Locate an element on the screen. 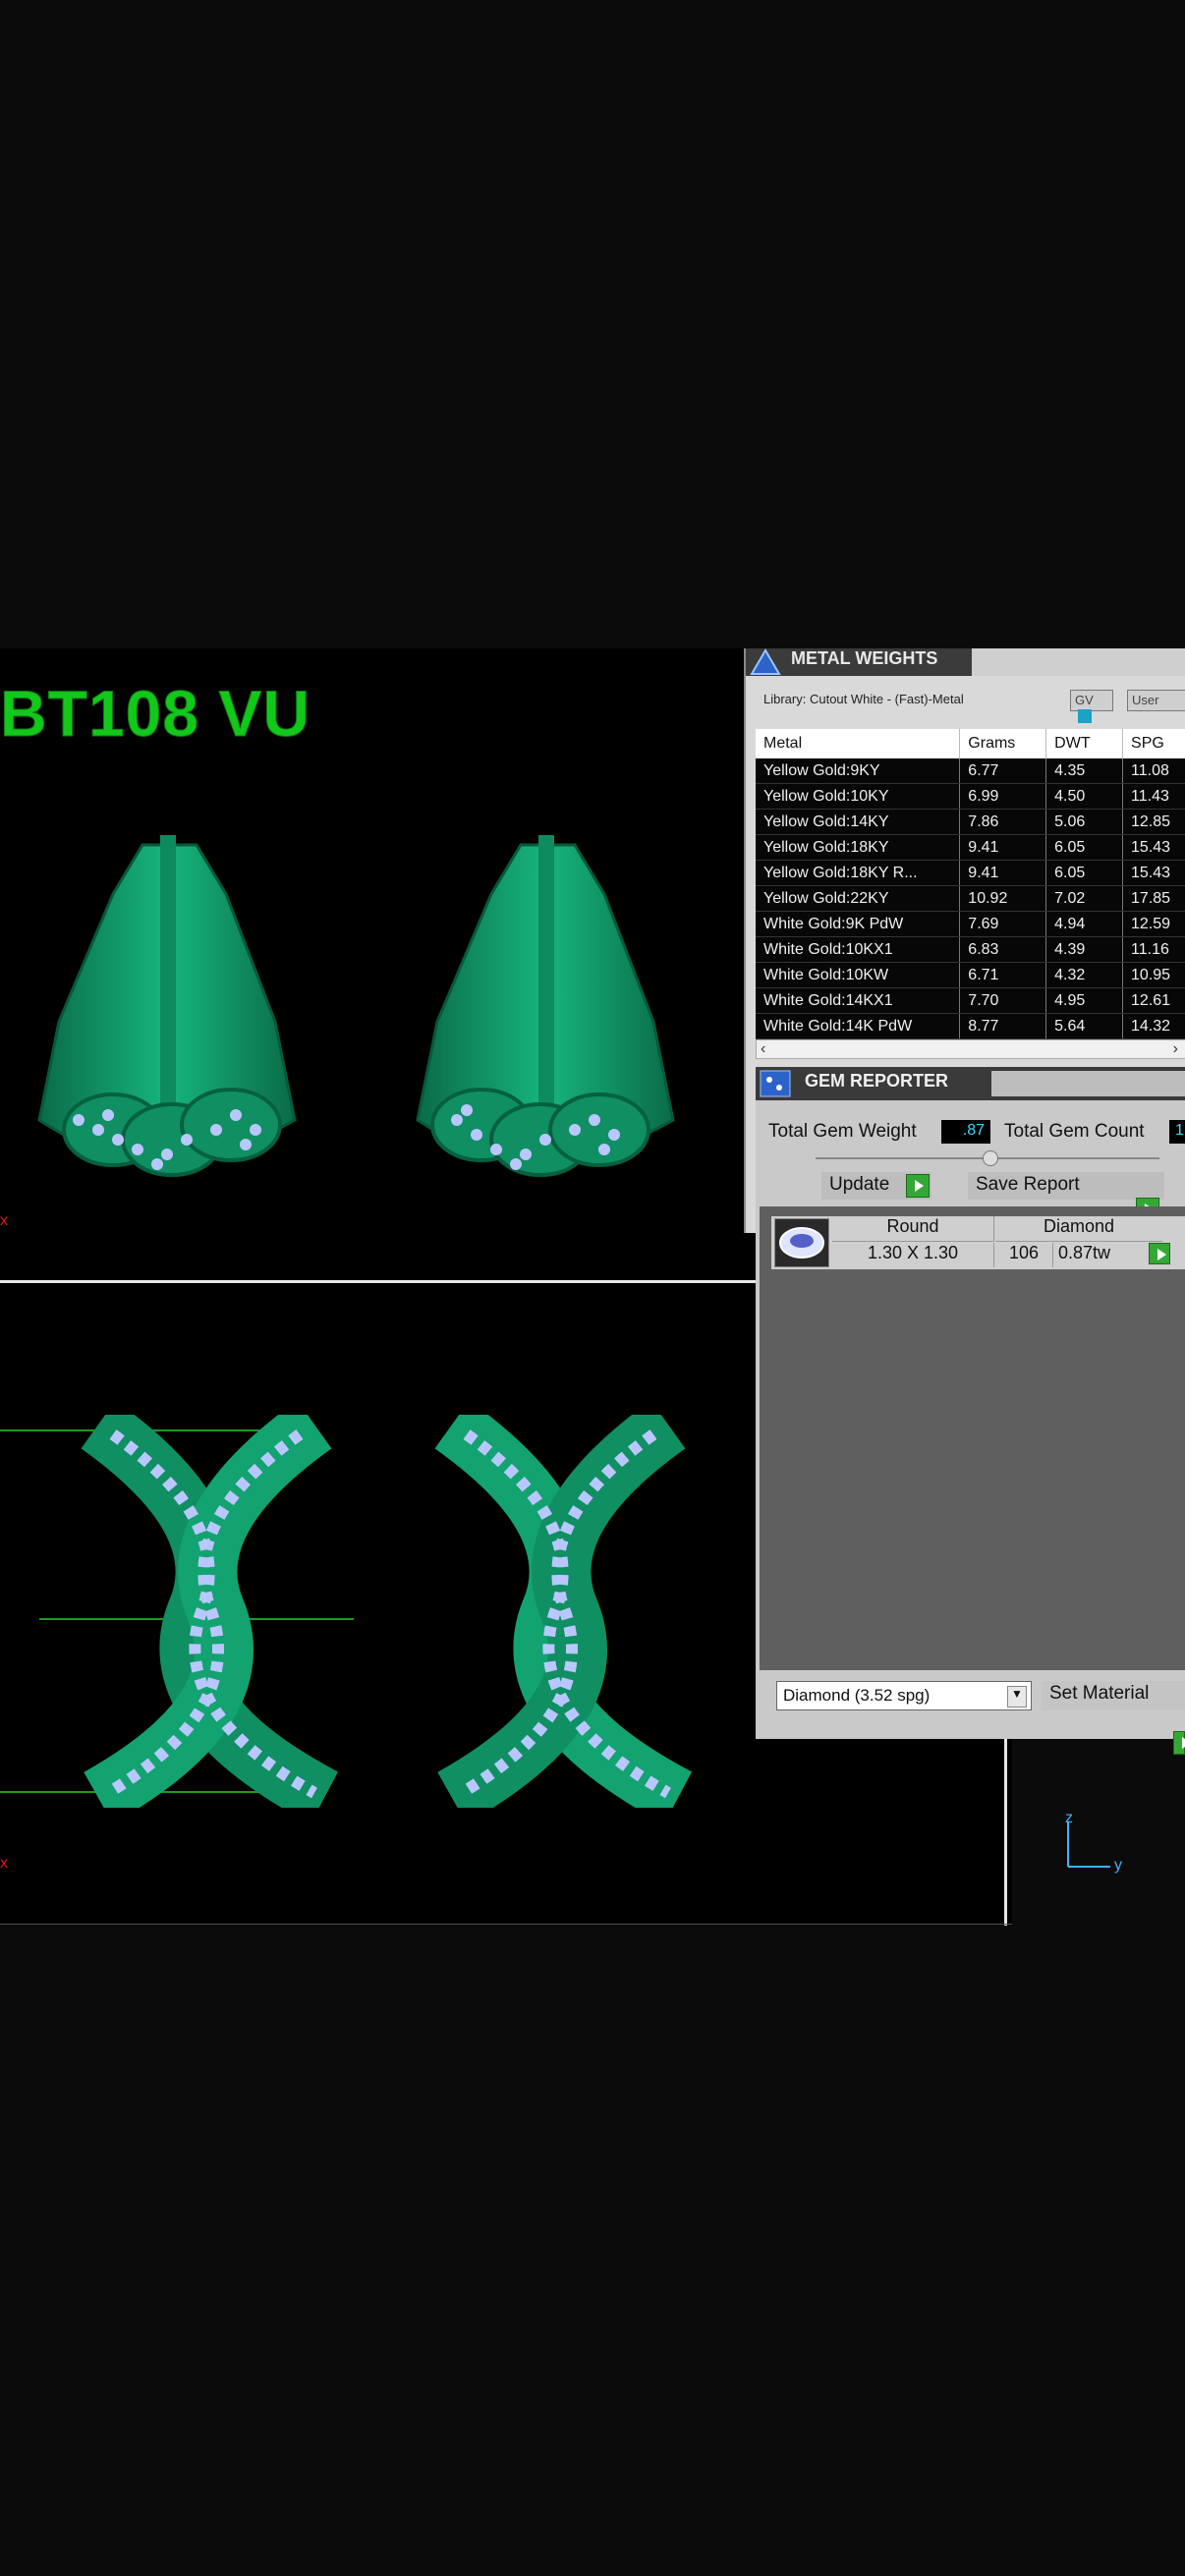  gv-label: GV is located at coordinates (1084, 700).